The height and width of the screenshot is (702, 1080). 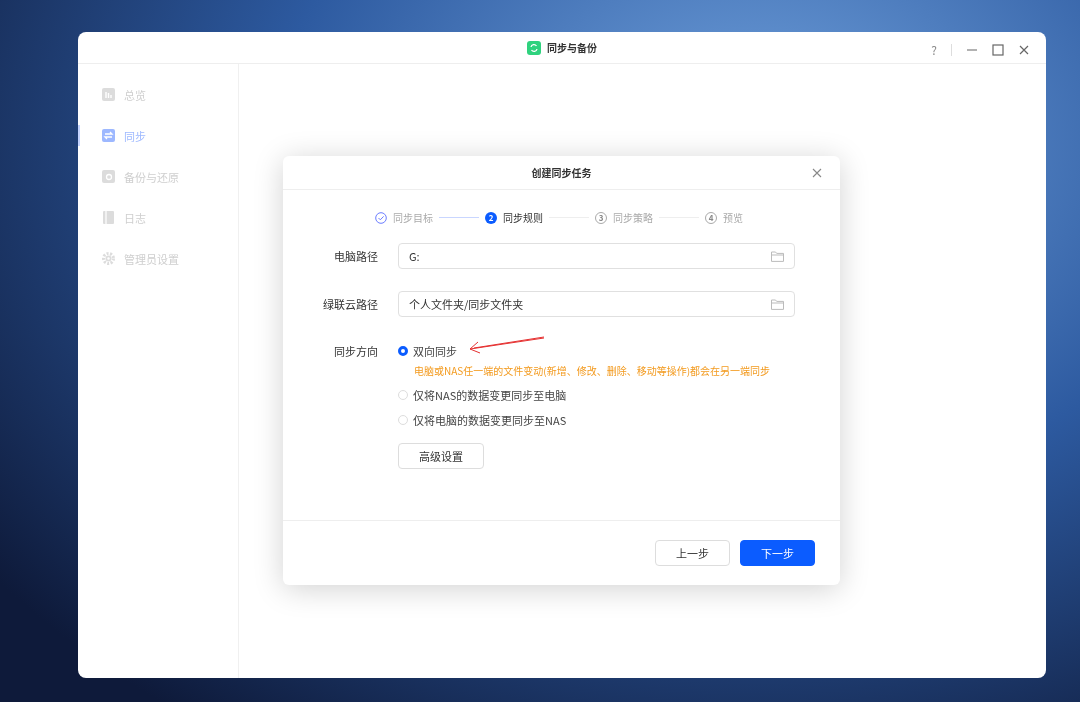 What do you see at coordinates (596, 256) in the screenshot?
I see `path-field: G:` at bounding box center [596, 256].